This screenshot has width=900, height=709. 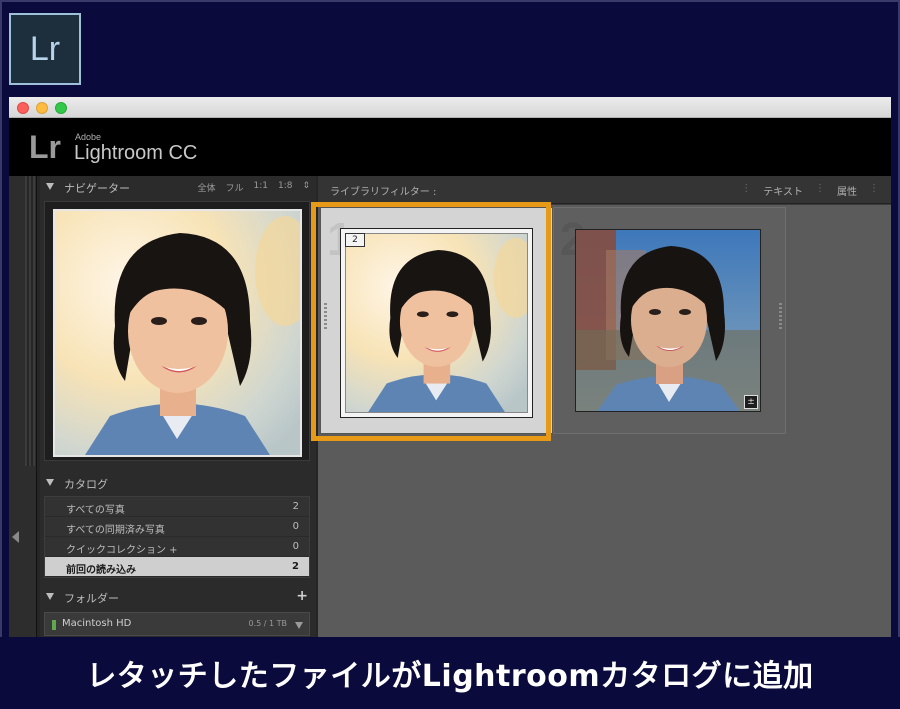 What do you see at coordinates (299, 625) in the screenshot?
I see `disk-expand-icon` at bounding box center [299, 625].